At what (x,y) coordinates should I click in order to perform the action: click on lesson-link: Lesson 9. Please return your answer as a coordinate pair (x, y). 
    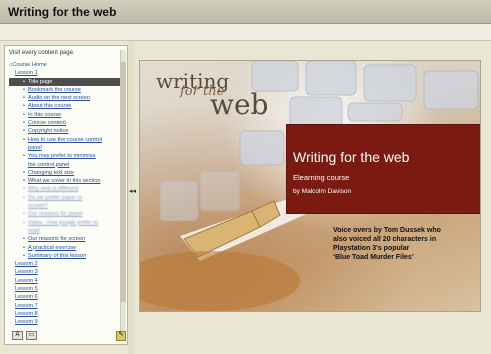
    Looking at the image, I should click on (66, 322).